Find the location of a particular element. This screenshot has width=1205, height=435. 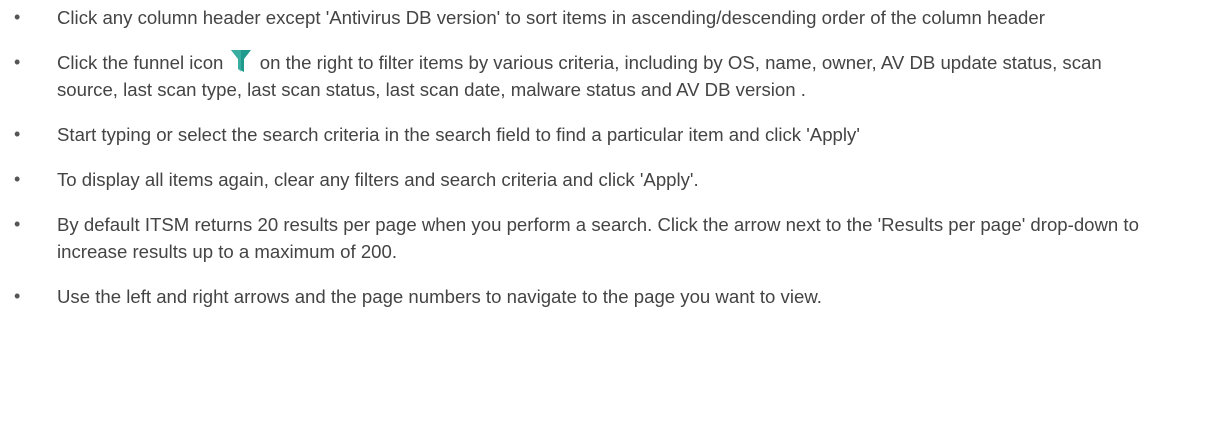

funnel-icon is located at coordinates (240, 61).